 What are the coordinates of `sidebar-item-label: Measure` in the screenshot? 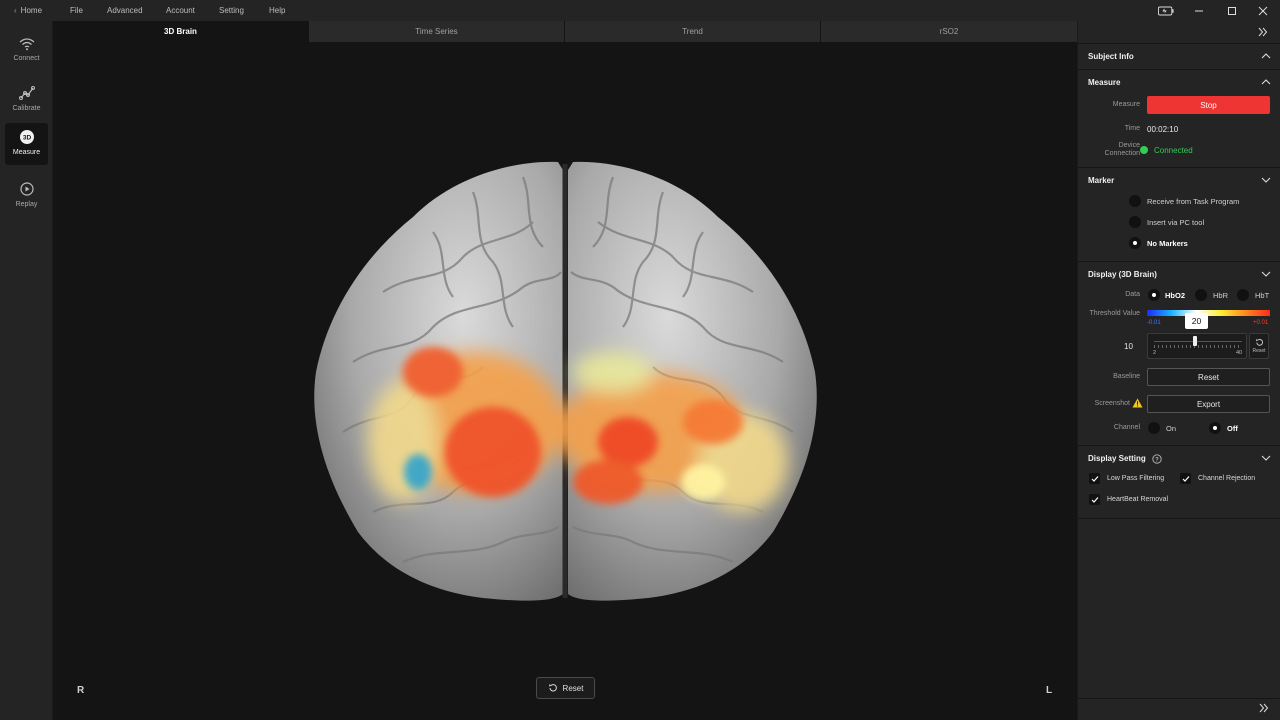 It's located at (26, 152).